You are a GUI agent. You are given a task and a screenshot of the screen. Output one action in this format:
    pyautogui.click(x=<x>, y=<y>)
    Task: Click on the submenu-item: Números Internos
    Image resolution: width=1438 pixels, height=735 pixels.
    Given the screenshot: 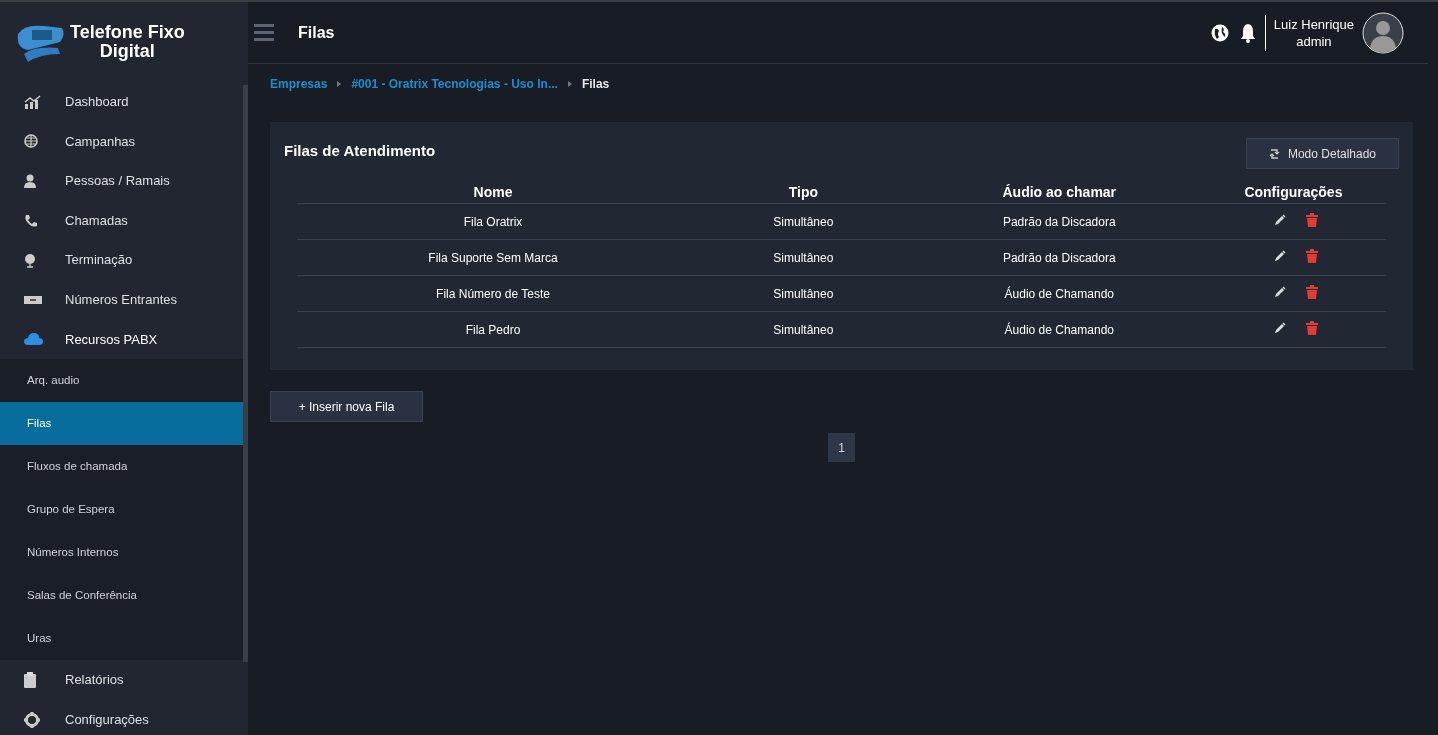 What is the action you would take?
    pyautogui.click(x=121, y=553)
    